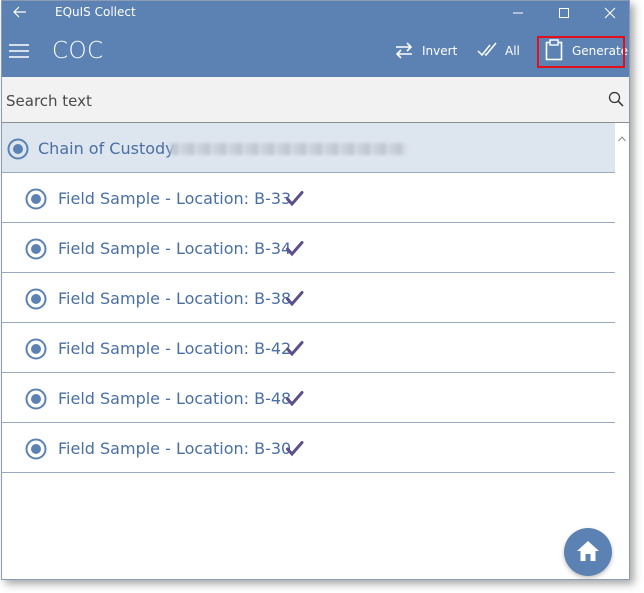 This screenshot has width=644, height=593. What do you see at coordinates (106, 148) in the screenshot?
I see `group-label: Chain of Custody` at bounding box center [106, 148].